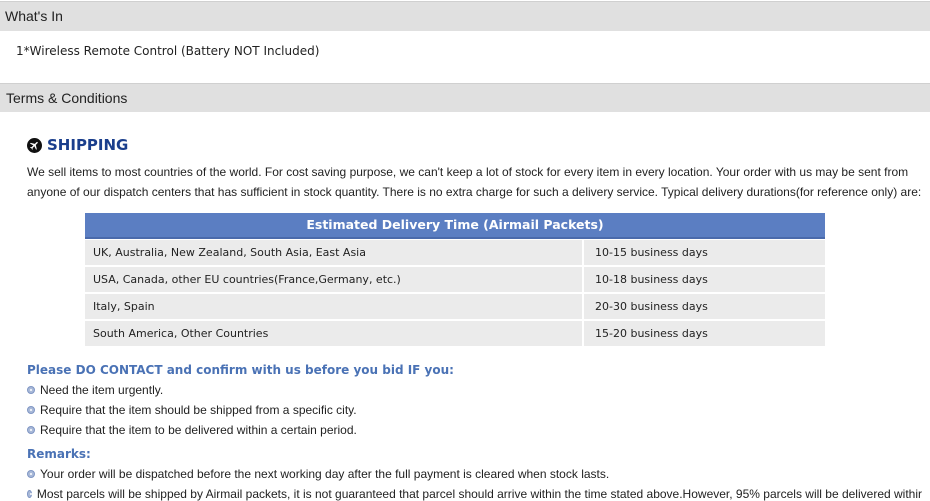 The height and width of the screenshot is (501, 930). Describe the element at coordinates (651, 306) in the screenshot. I see `time-cell: 20-30 business days` at that location.